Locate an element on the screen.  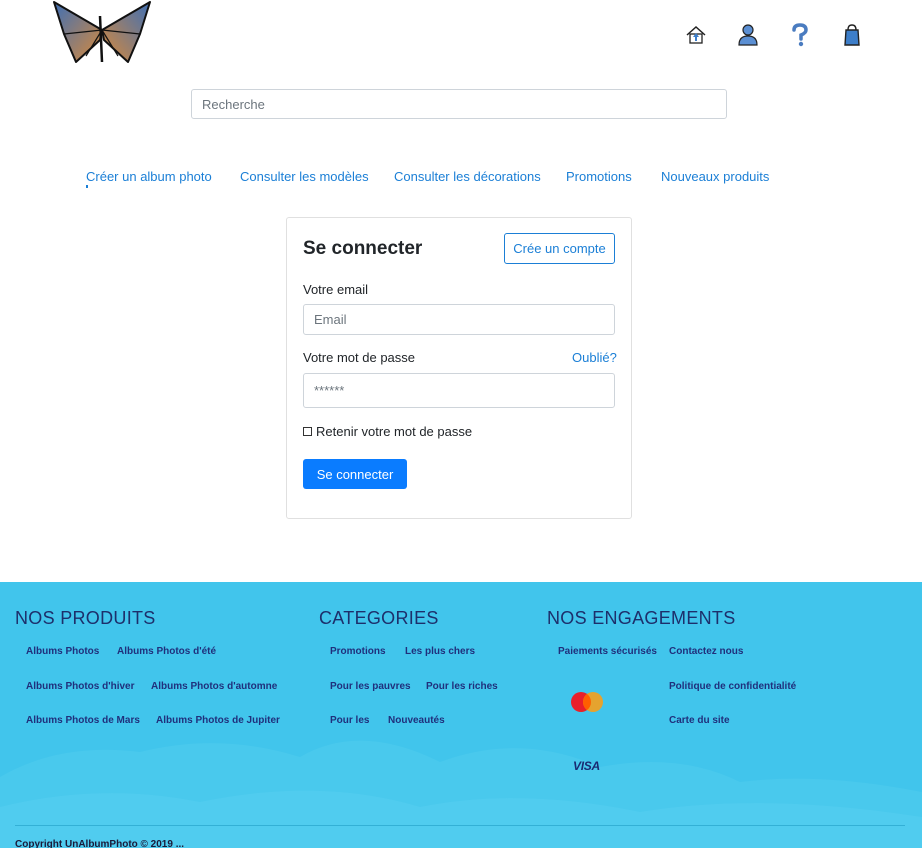
mastercard-icon is located at coordinates (587, 702).